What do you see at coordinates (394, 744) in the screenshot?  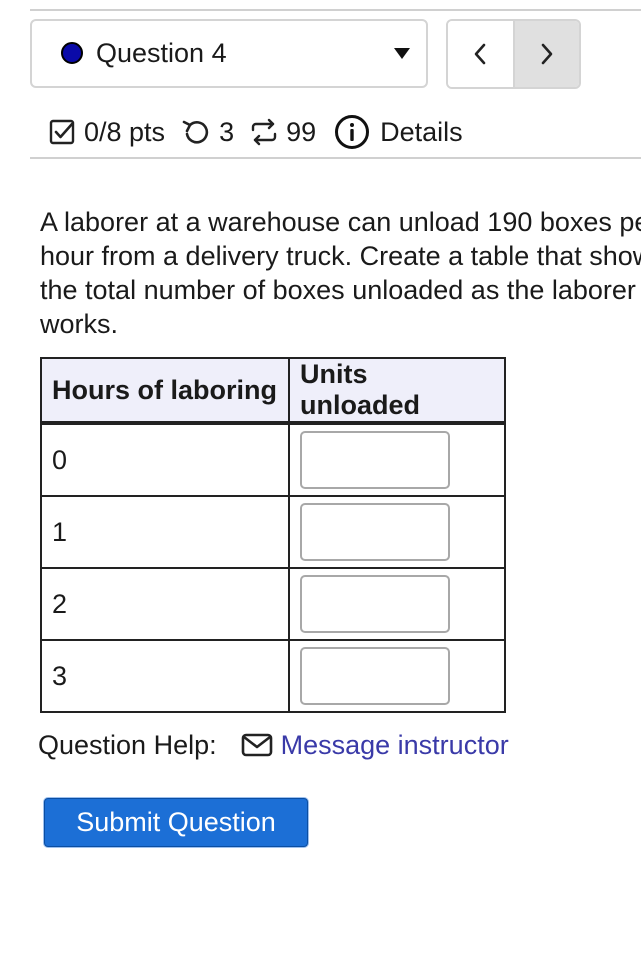 I see `message-instructor-label: Message instructor` at bounding box center [394, 744].